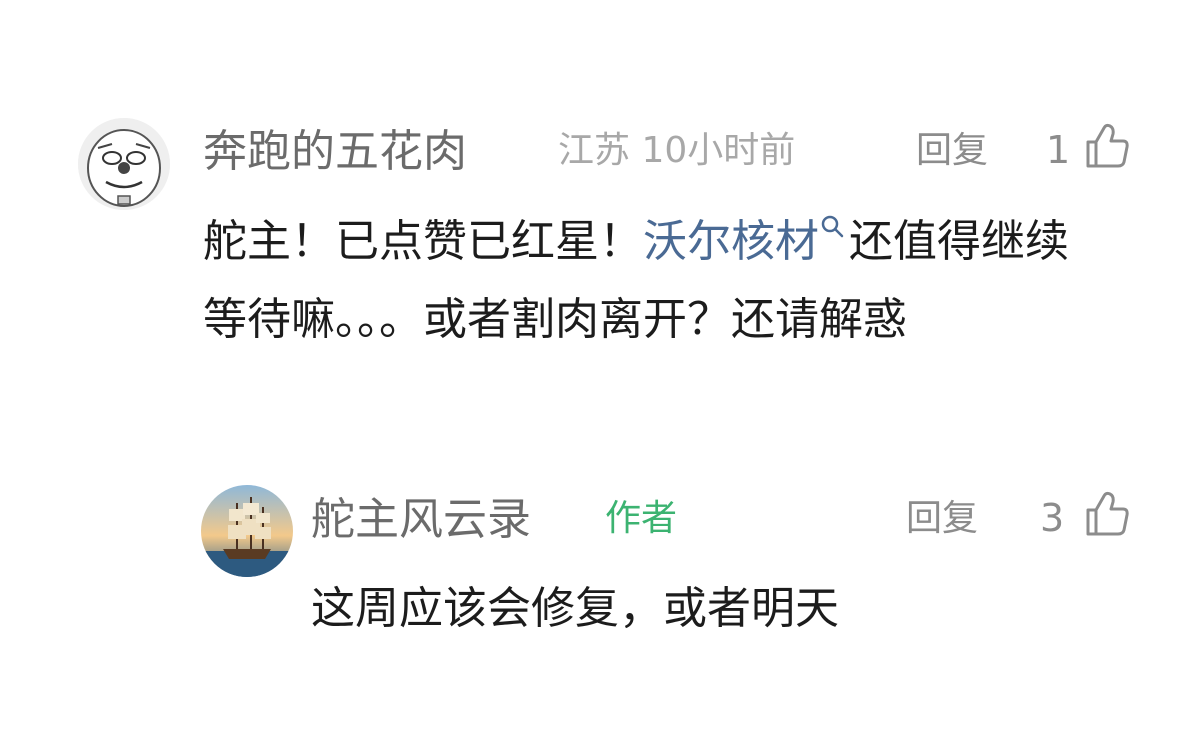  I want to click on stock-keyword-link: 沃尔核材, so click(746, 240).